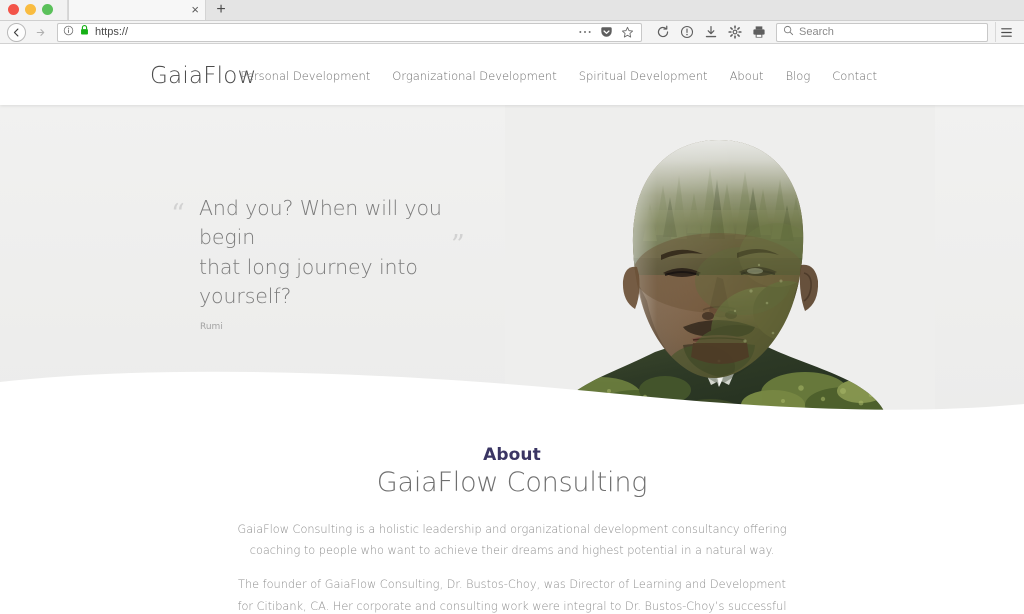  Describe the element at coordinates (606, 32) in the screenshot. I see `pocket-icon` at that location.